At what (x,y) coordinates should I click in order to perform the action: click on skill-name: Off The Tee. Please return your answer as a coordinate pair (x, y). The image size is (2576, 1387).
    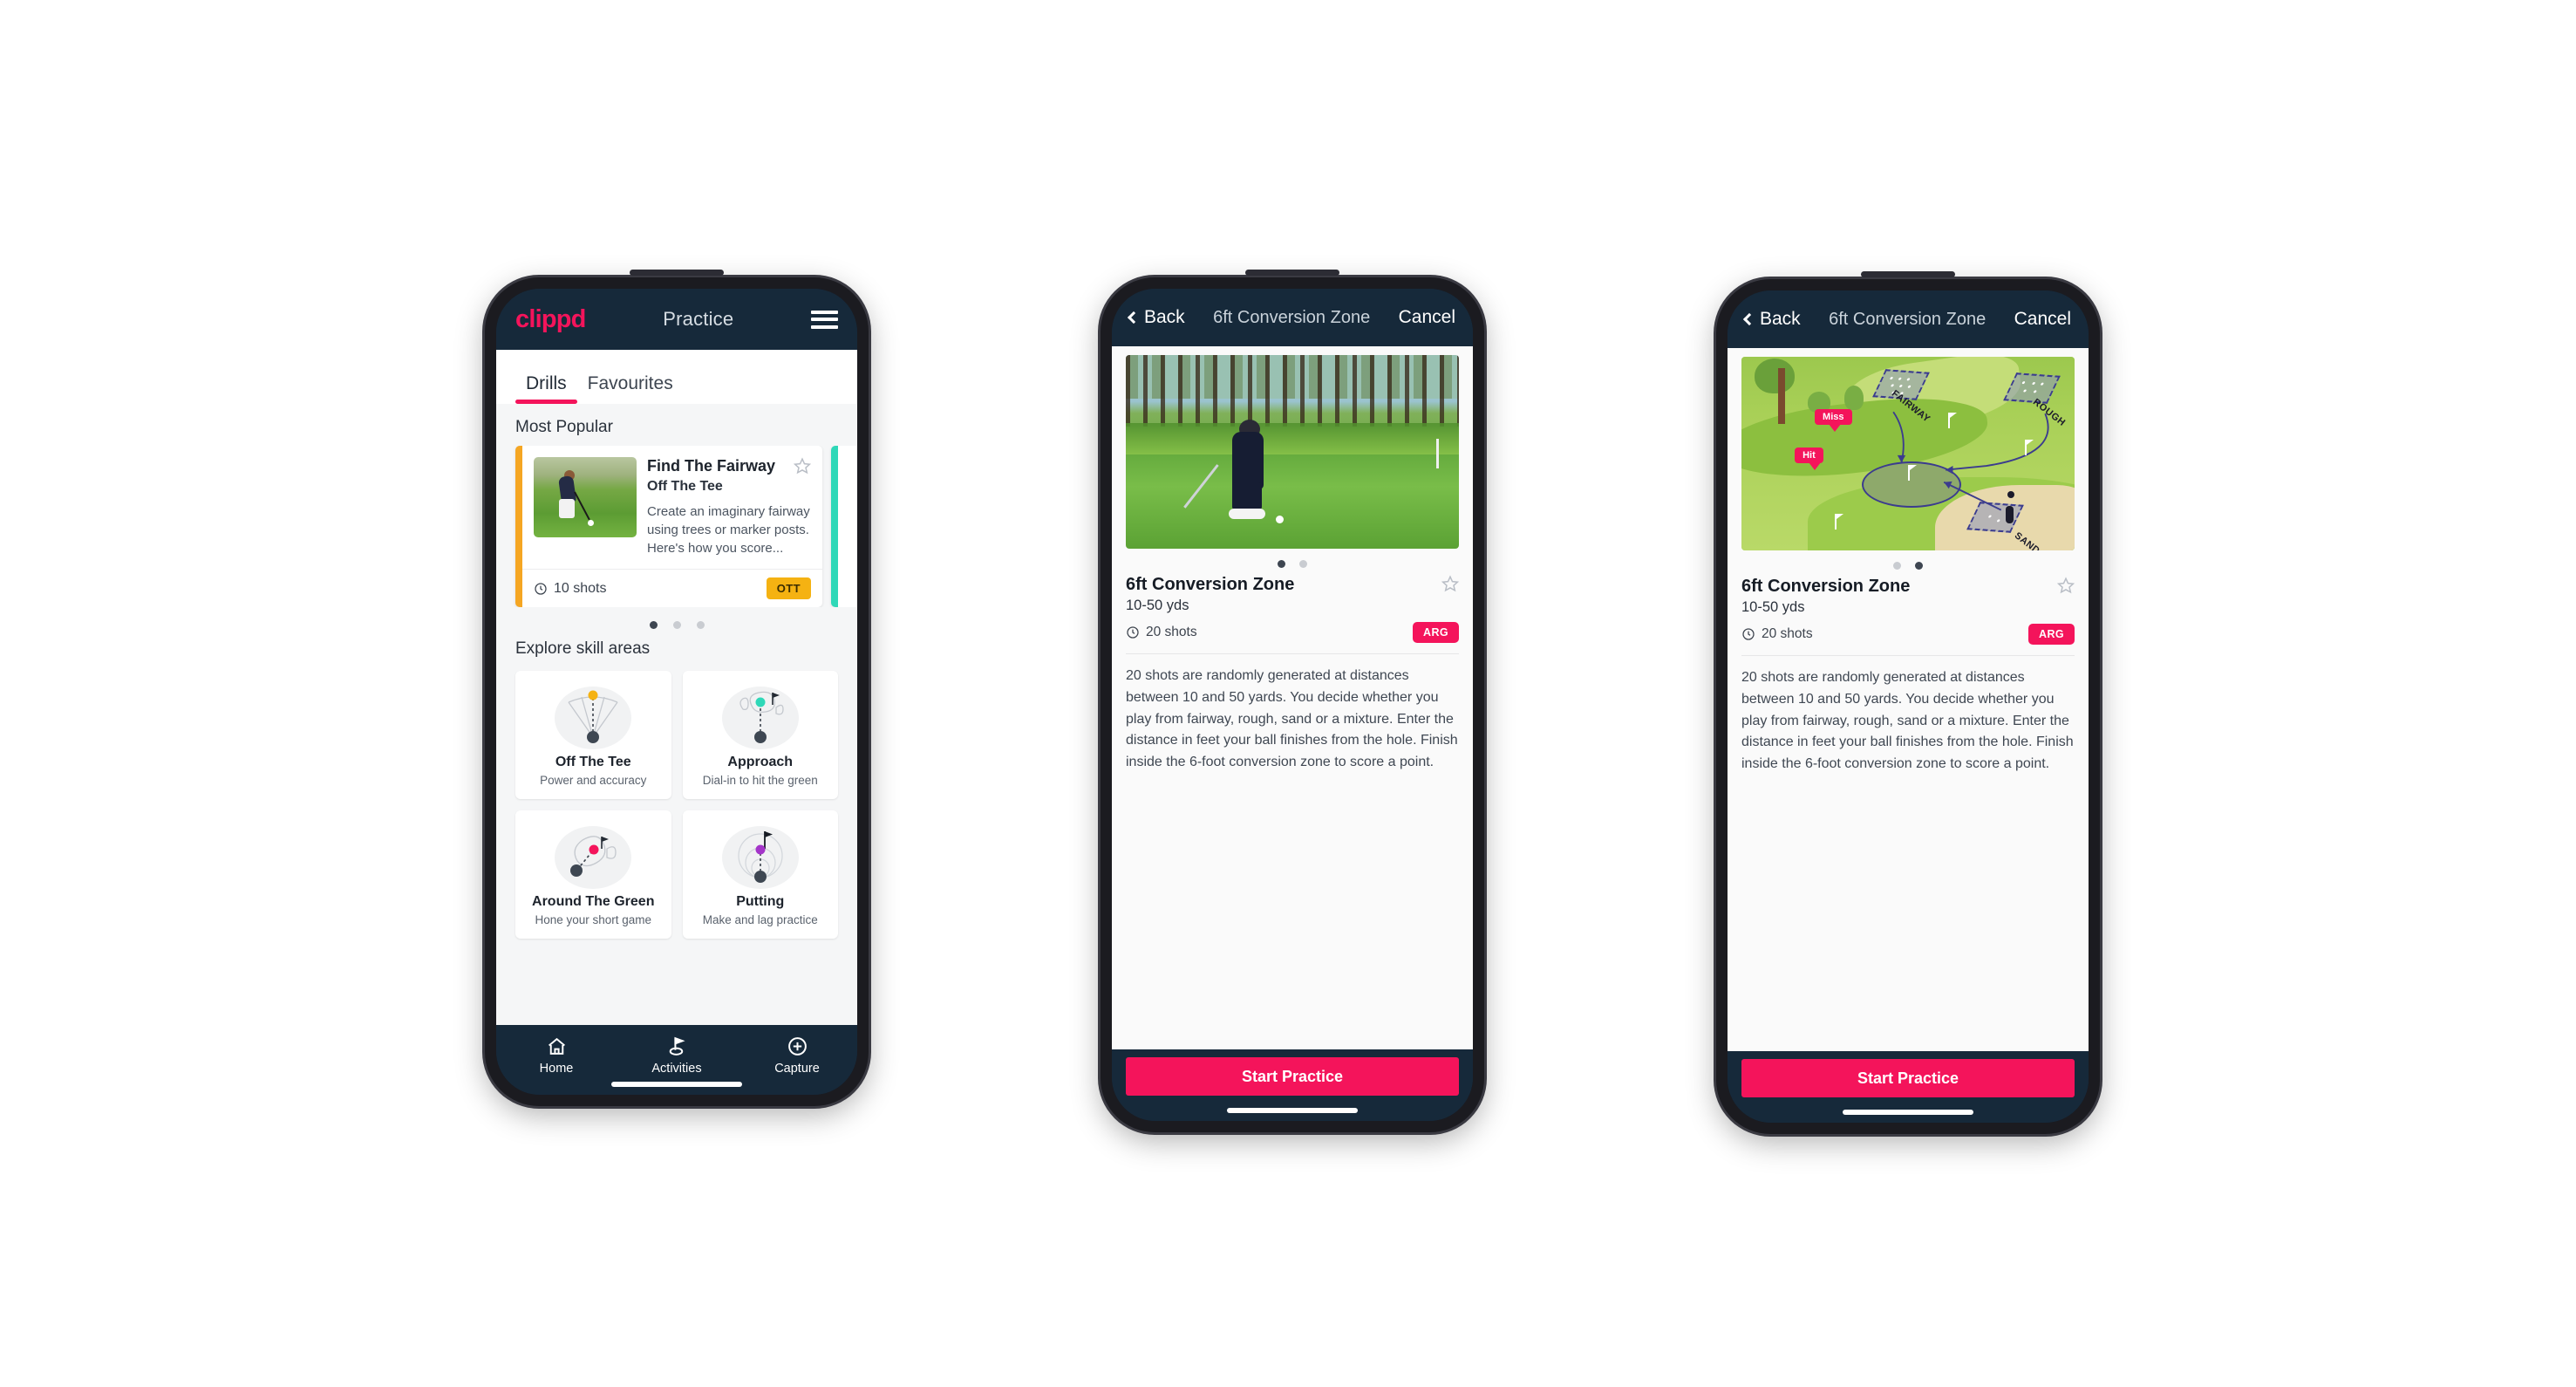
    Looking at the image, I should click on (593, 763).